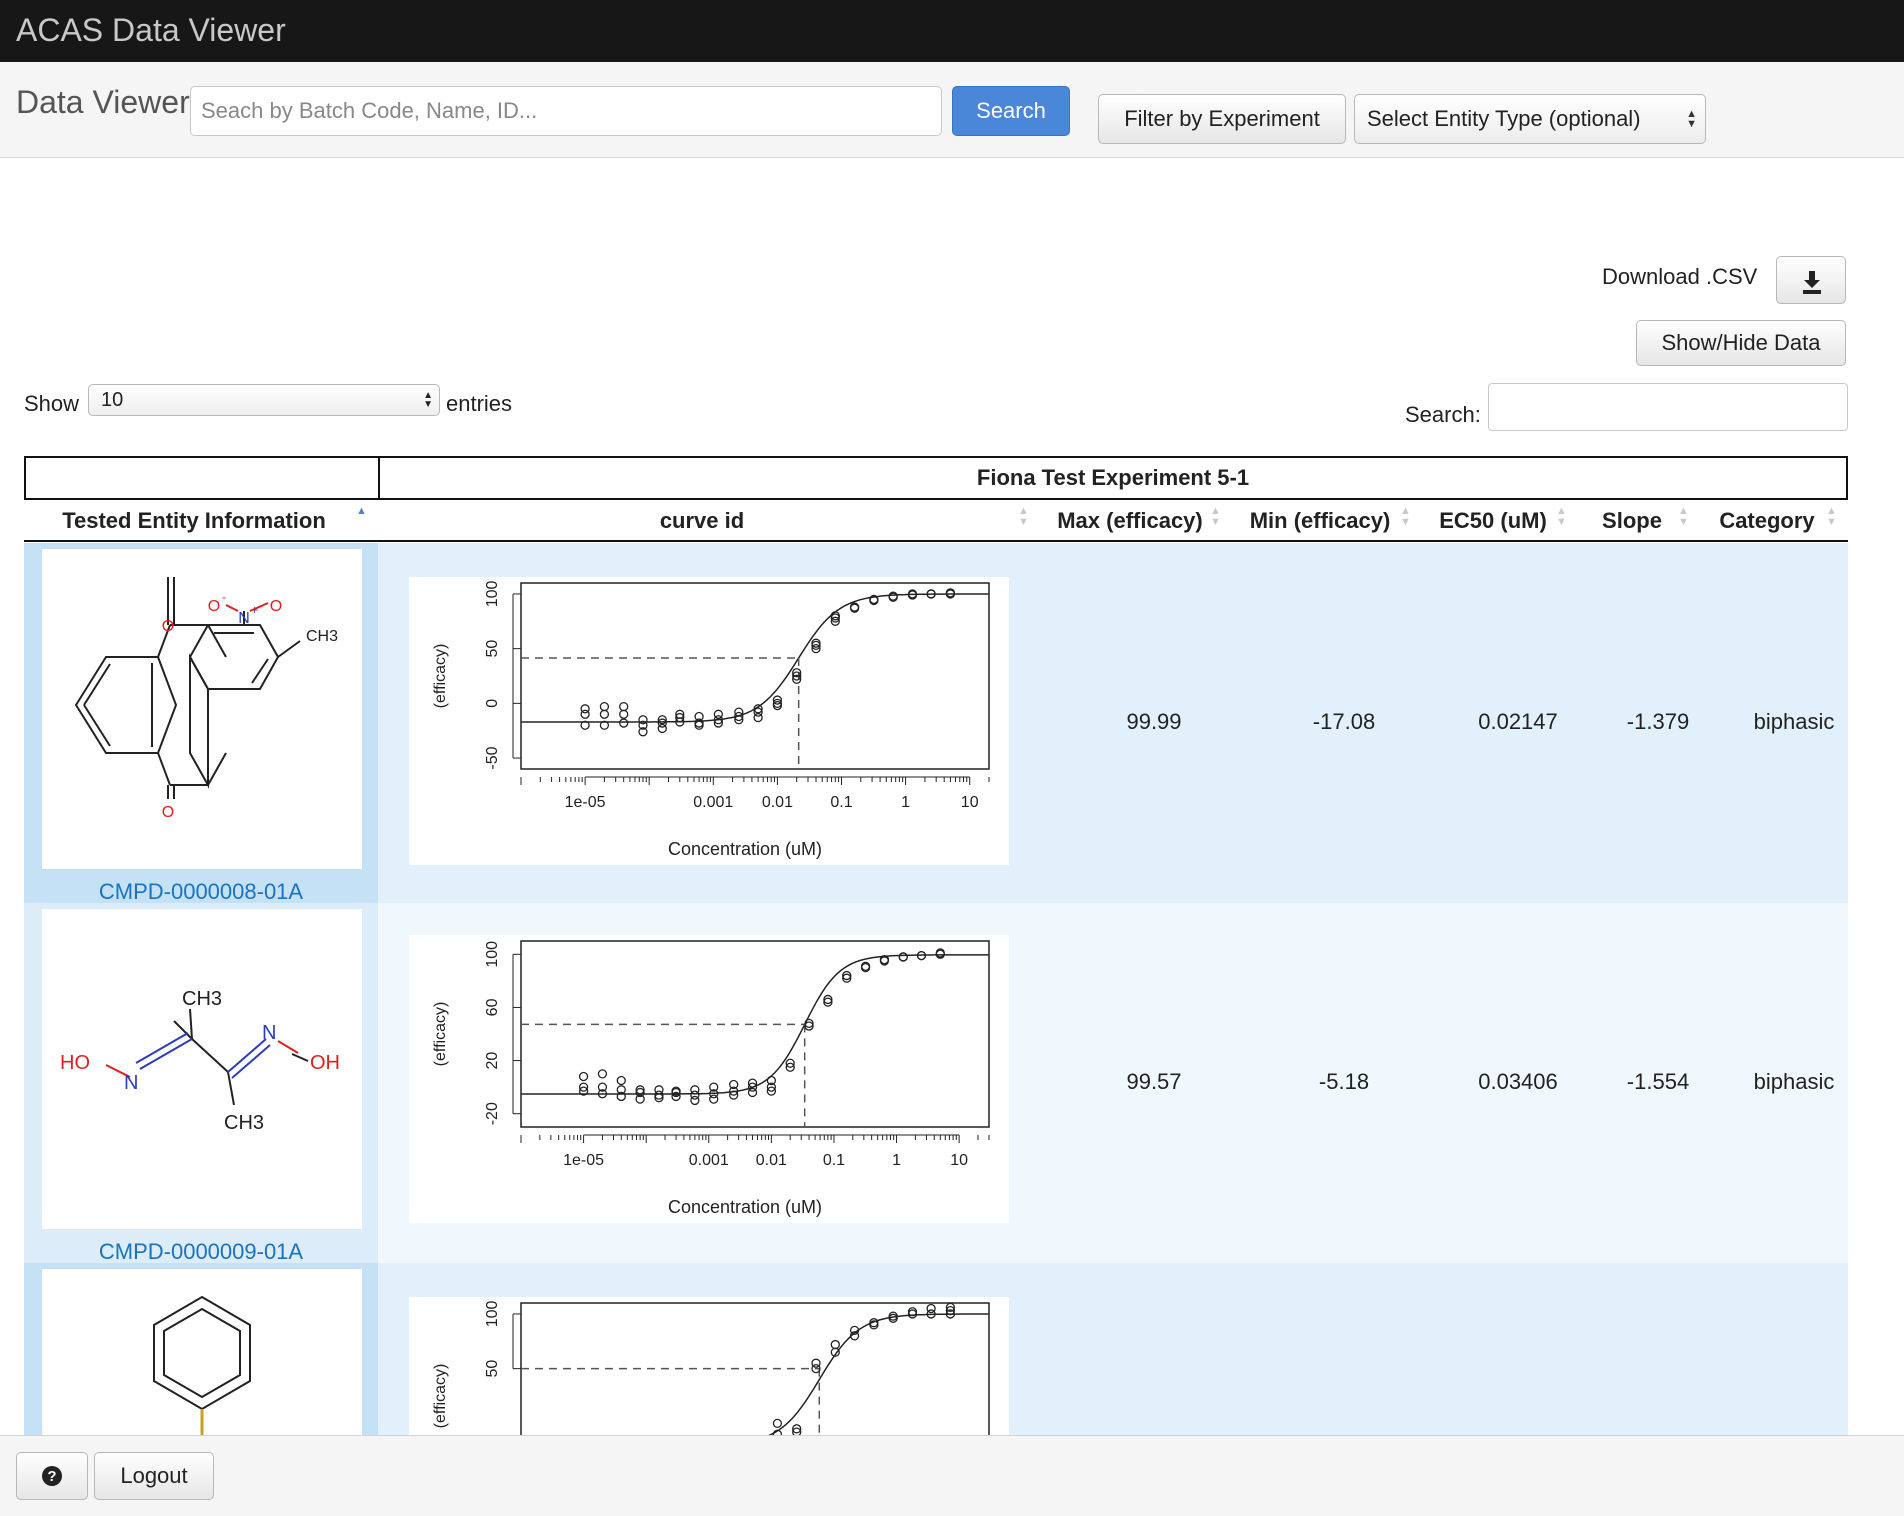 The image size is (1904, 1516). What do you see at coordinates (201, 1252) in the screenshot?
I see `compound-code-link: CMPD-0000009-01A` at bounding box center [201, 1252].